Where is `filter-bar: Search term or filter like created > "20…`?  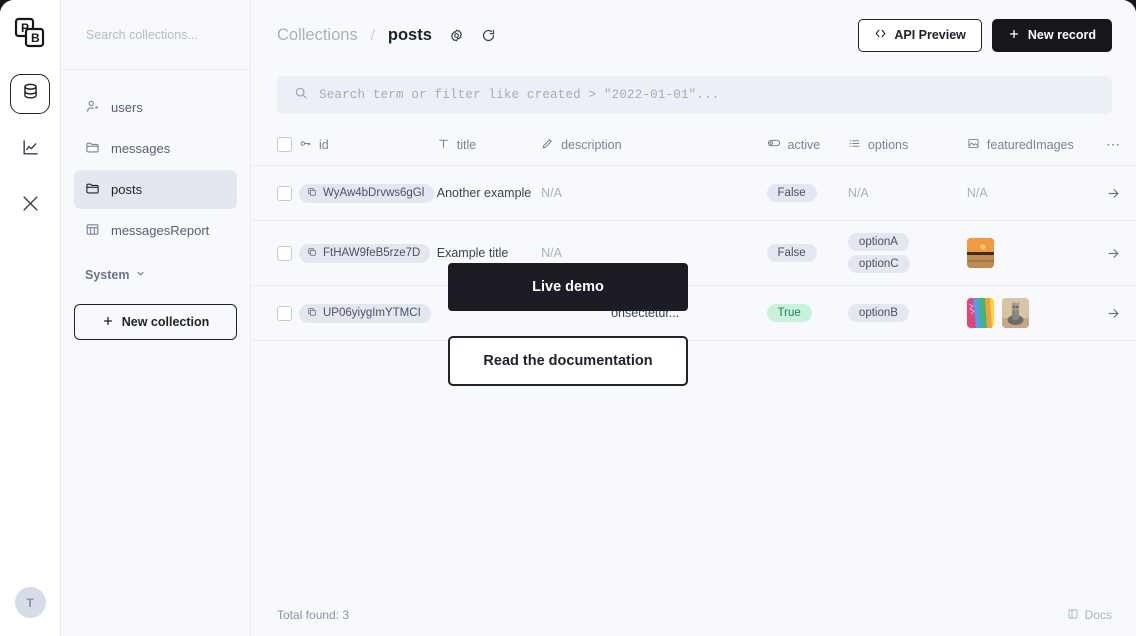 filter-bar: Search term or filter like created > "20… is located at coordinates (693, 99).